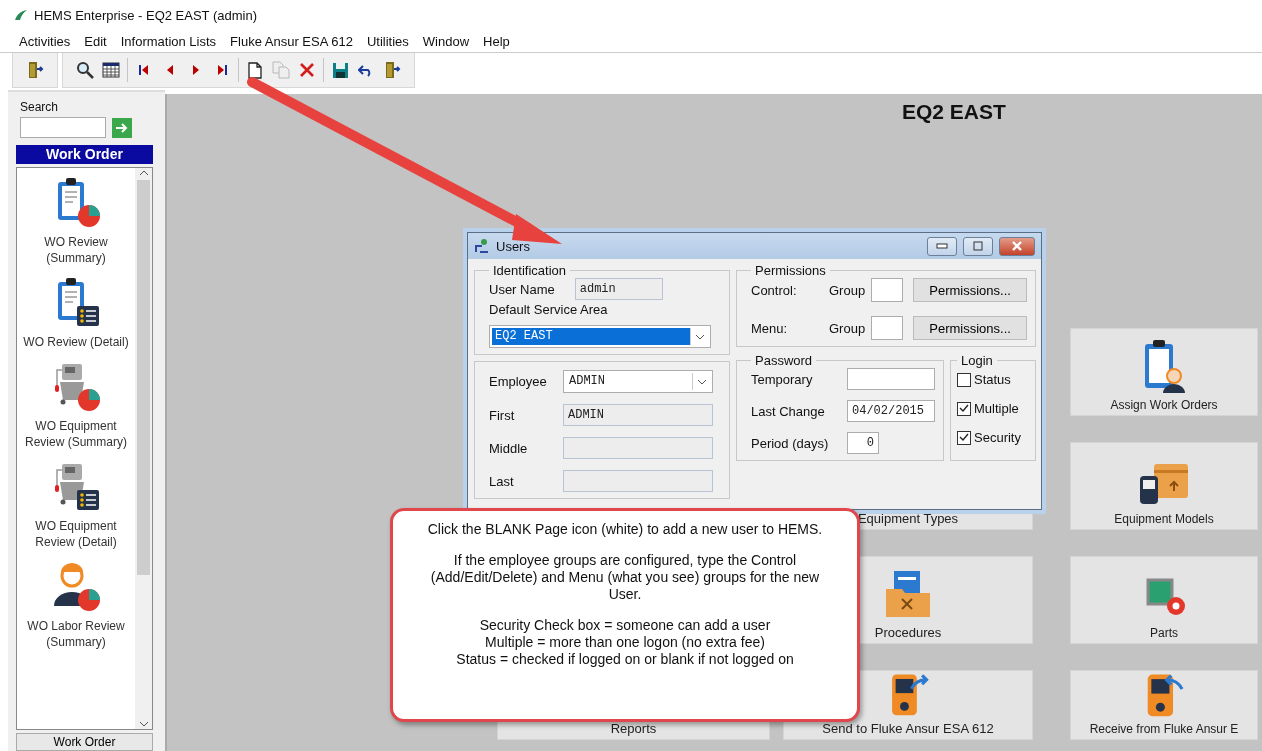  I want to click on nav-item-label: WO Equipment Review (Detail), so click(76, 534).